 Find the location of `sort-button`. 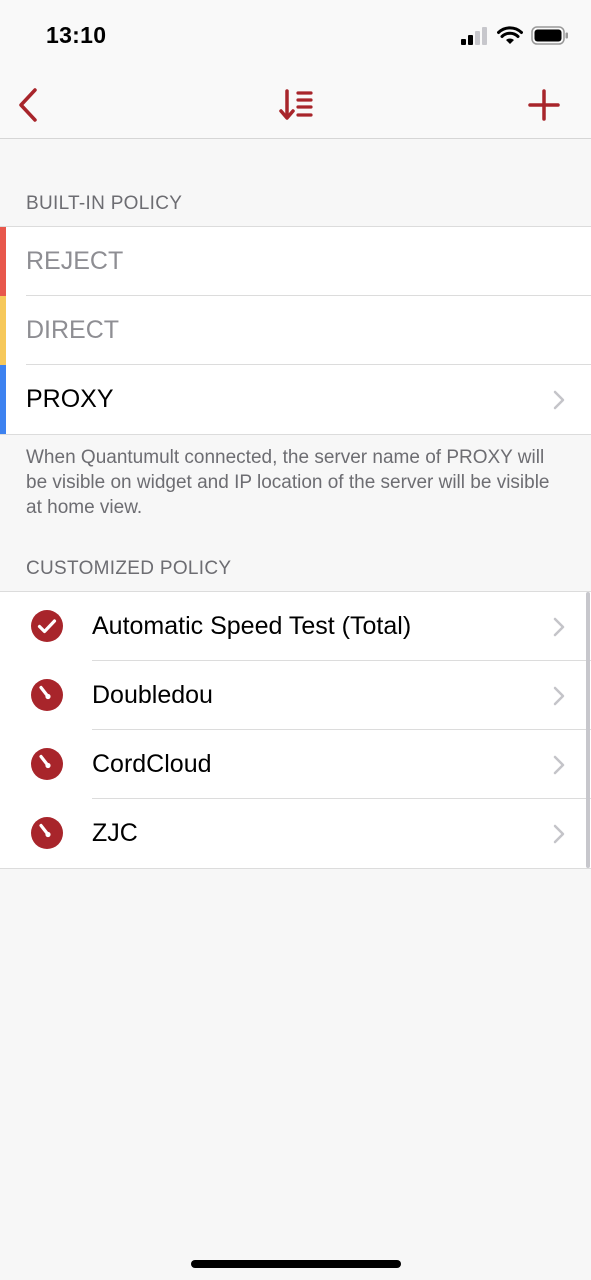

sort-button is located at coordinates (296, 105).